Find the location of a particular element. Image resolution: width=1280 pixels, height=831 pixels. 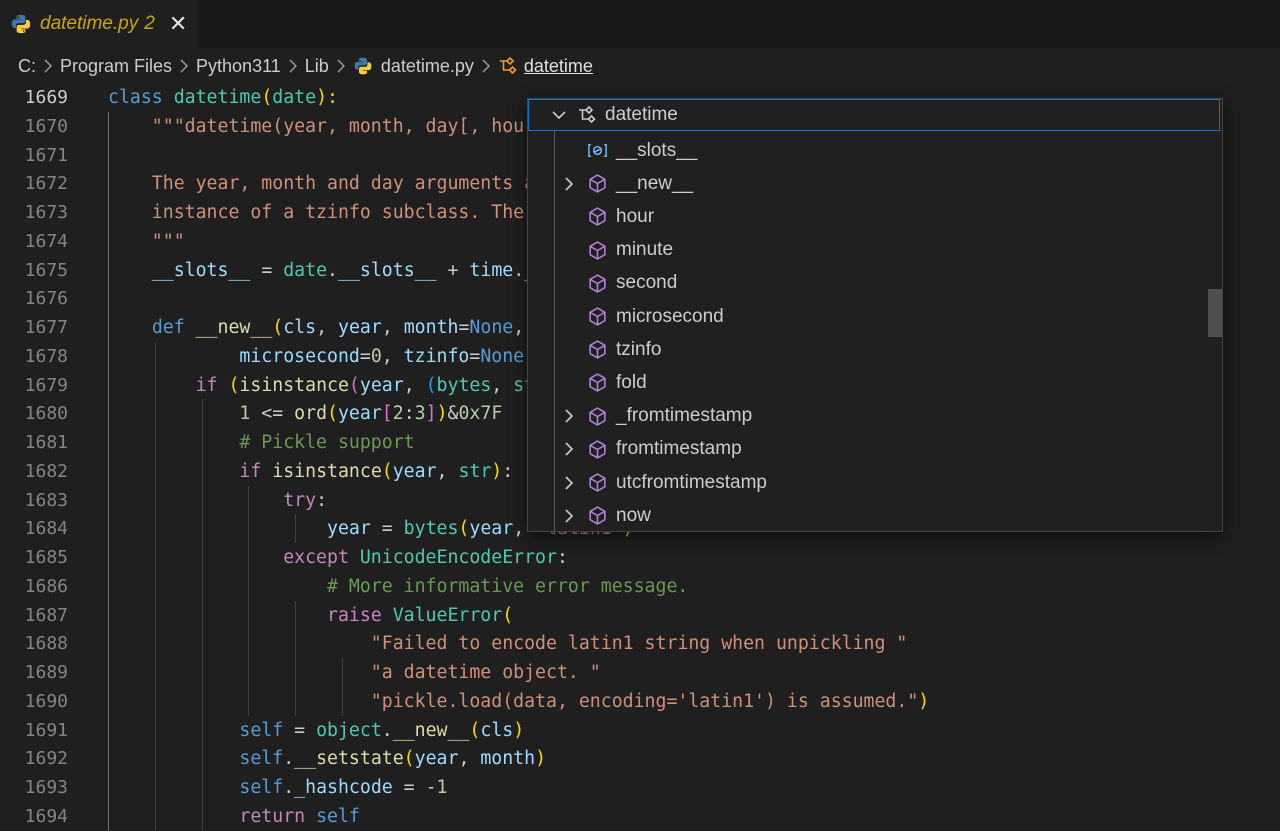

code-line: 1686 # More informative error message. is located at coordinates (640, 586).